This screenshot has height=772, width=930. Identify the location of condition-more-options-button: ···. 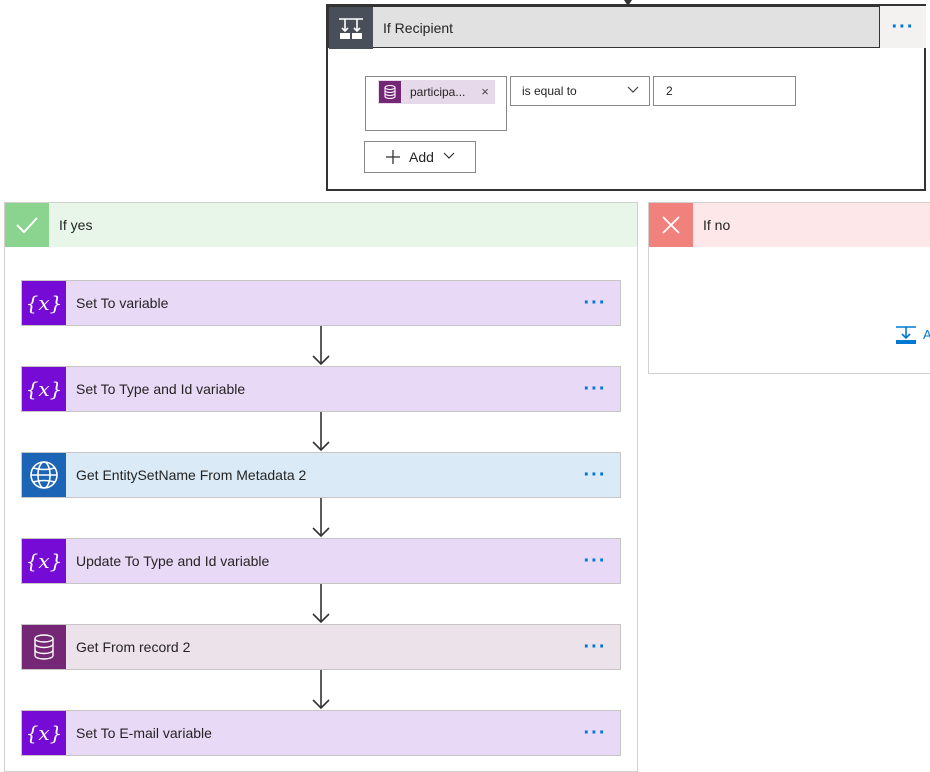
(903, 27).